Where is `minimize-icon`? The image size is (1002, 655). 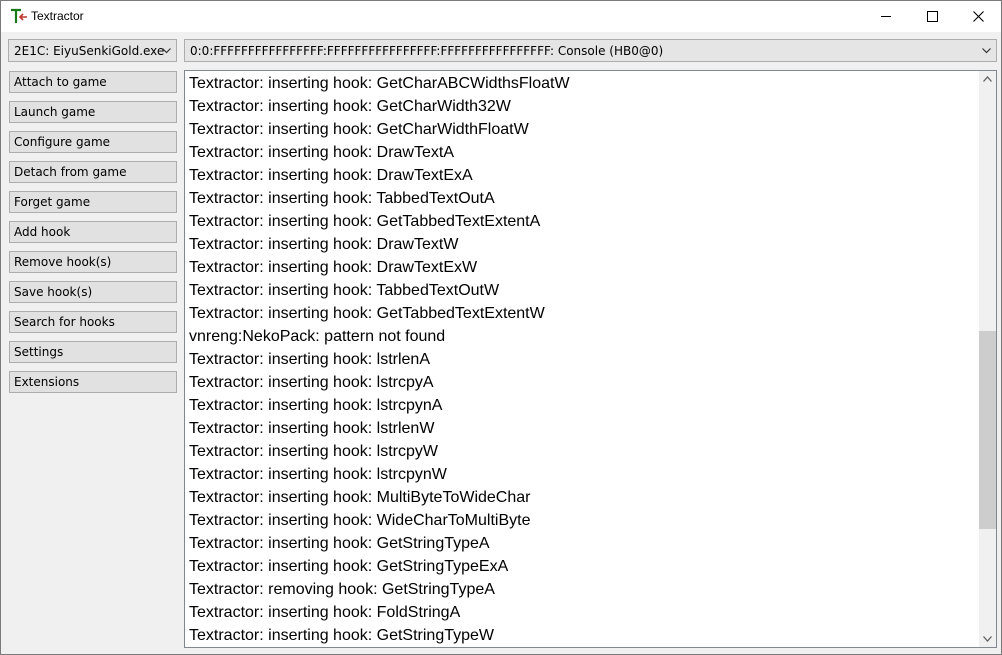
minimize-icon is located at coordinates (886, 16).